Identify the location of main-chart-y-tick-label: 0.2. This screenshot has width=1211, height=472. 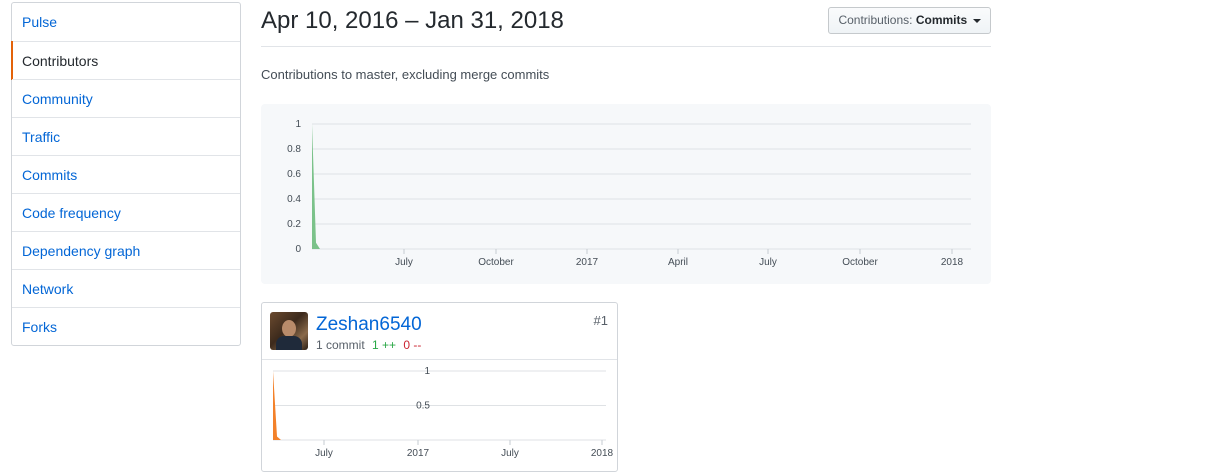
(294, 224).